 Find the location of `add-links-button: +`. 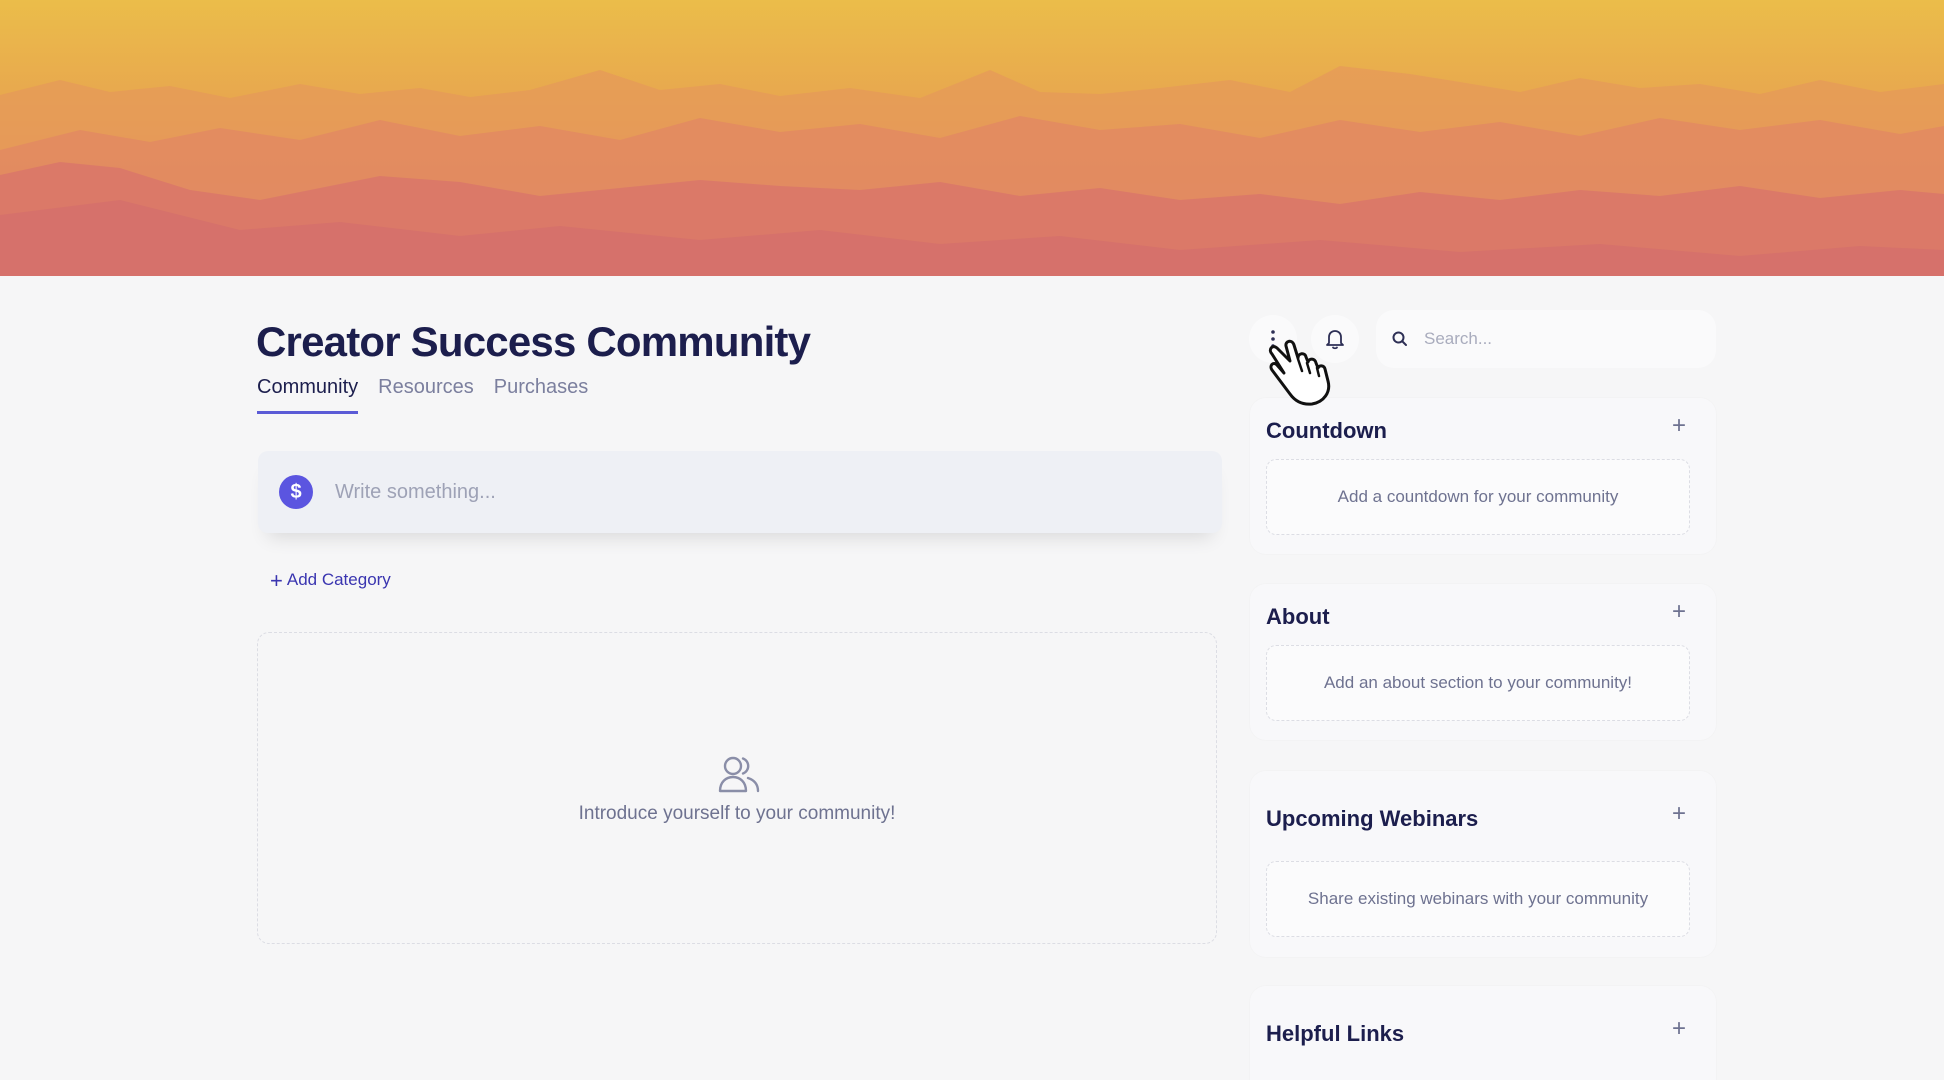

add-links-button: + is located at coordinates (1679, 1029).